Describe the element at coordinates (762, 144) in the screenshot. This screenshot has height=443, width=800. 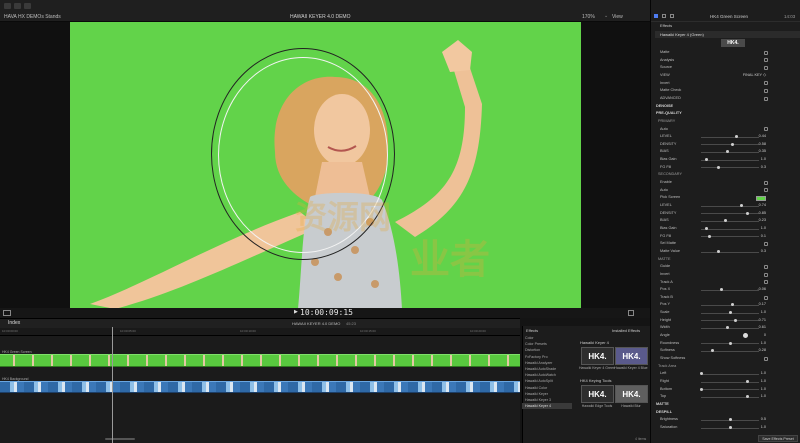
I see `parameter-value: 0.58` at that location.